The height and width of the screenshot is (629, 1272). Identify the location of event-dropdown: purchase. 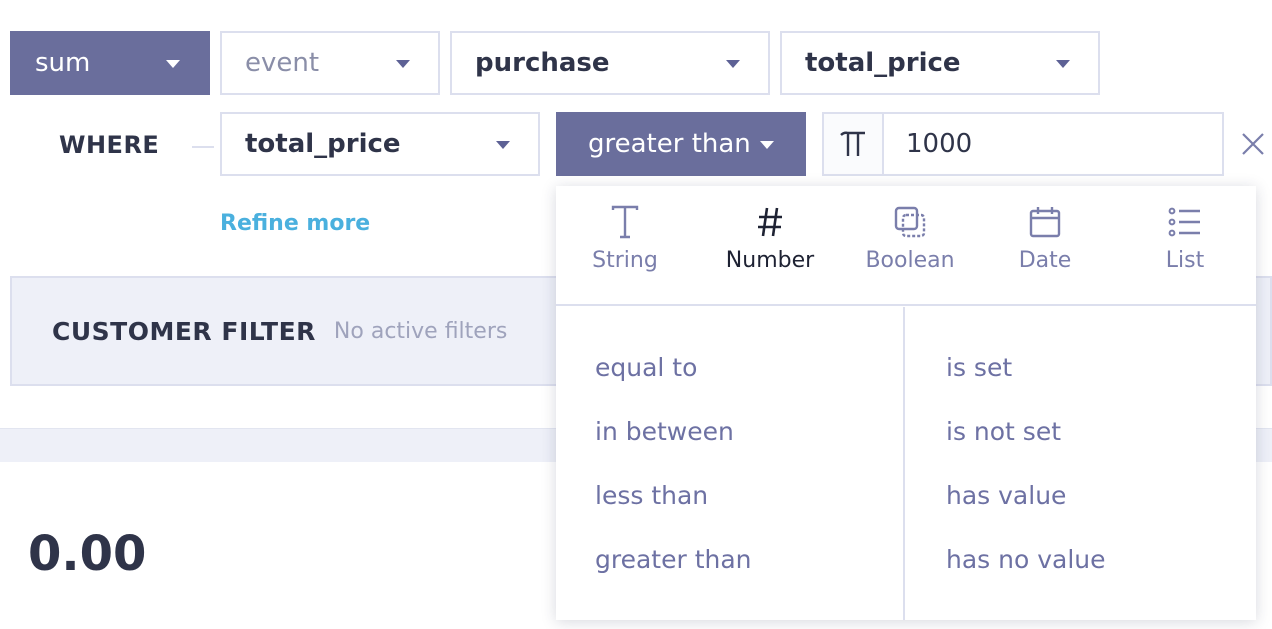
(610, 63).